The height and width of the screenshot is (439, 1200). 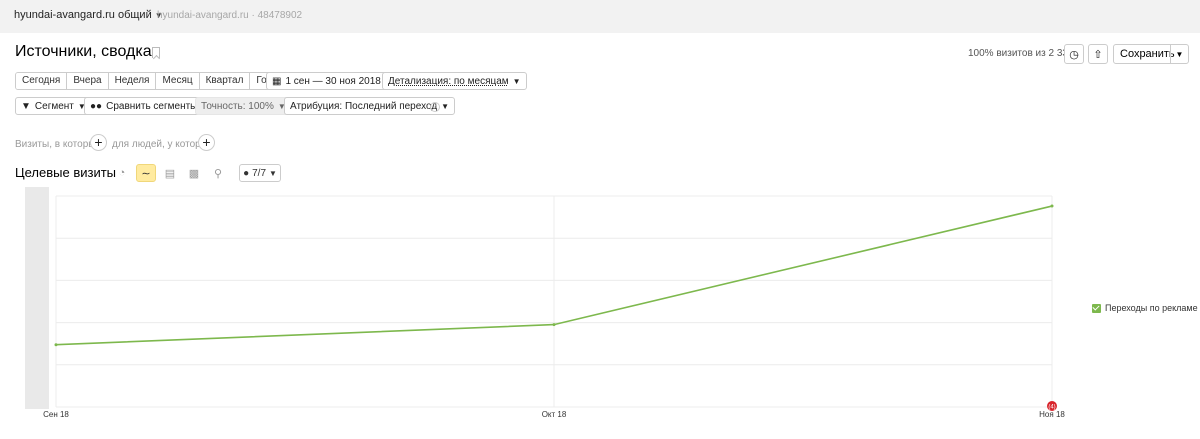 I want to click on bar-chart-icon: ▩, so click(x=194, y=173).